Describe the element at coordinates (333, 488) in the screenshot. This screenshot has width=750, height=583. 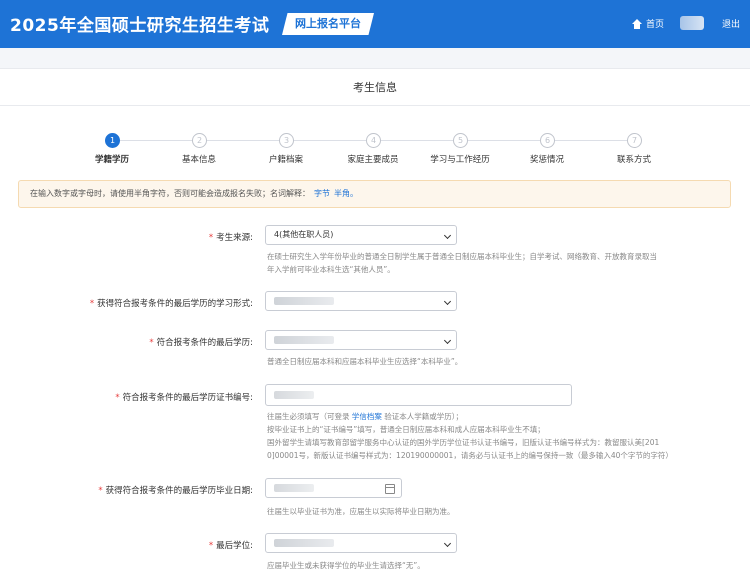
I see `grad-date-input` at that location.